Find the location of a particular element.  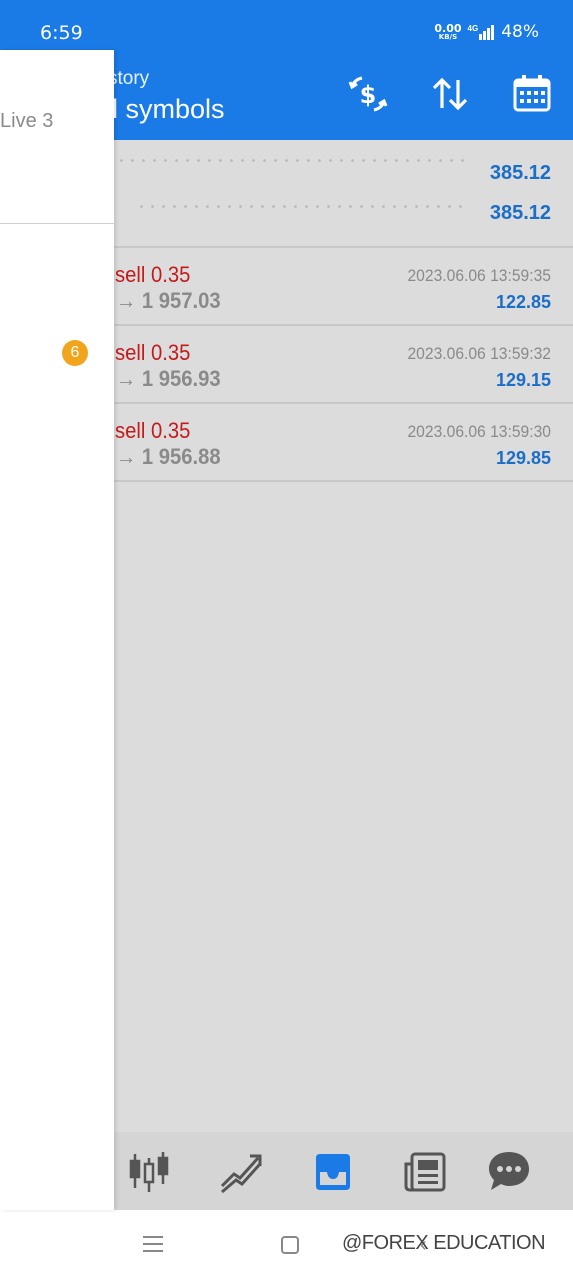

network-speed: 0.00 KB/S is located at coordinates (447, 32).